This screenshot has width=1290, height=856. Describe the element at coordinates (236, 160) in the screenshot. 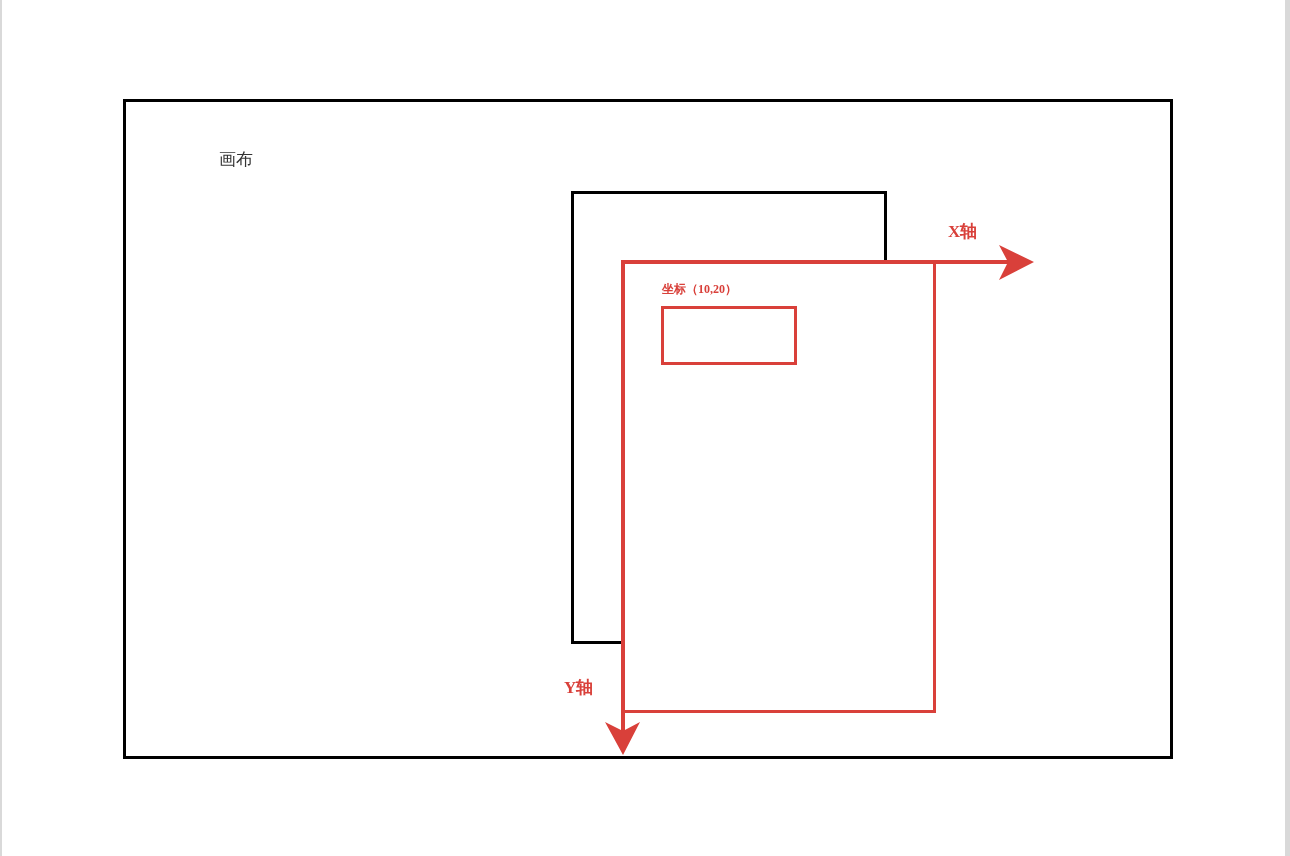

I see `canvas-label: 画布` at that location.